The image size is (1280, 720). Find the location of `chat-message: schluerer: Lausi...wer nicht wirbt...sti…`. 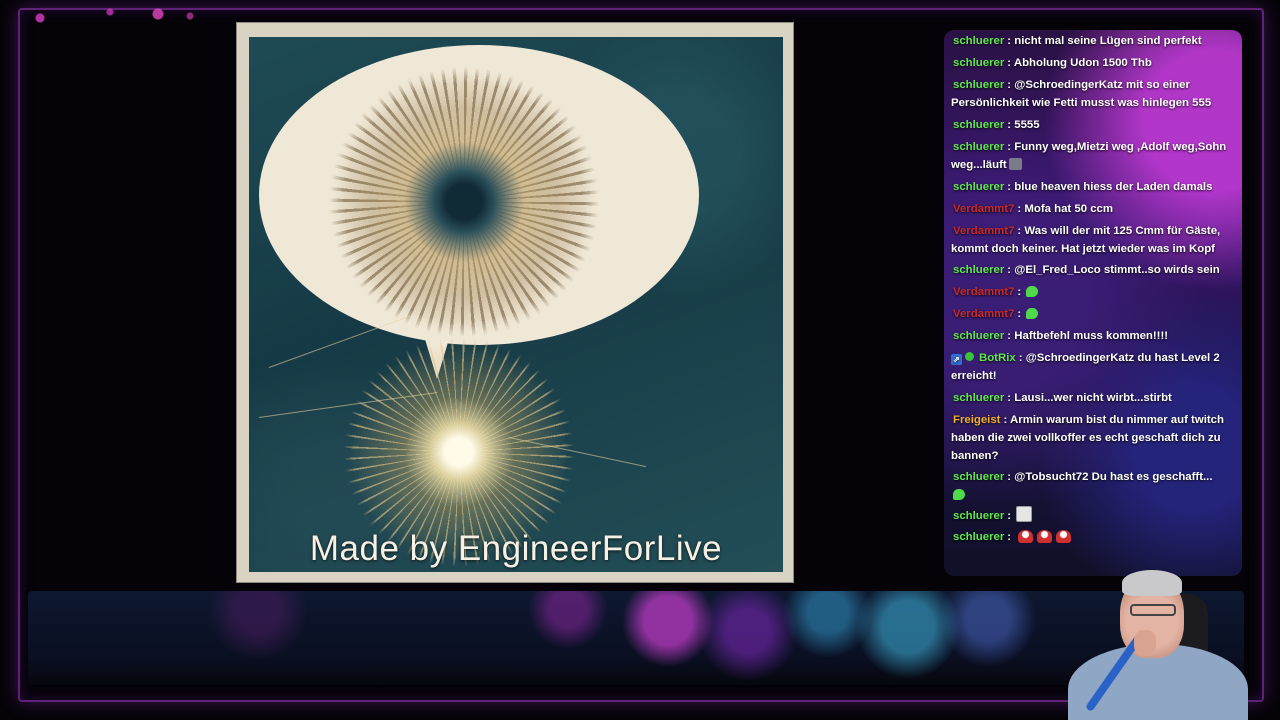

chat-message: schluerer: Lausi...wer nicht wirbt...sti… is located at coordinates (1092, 398).